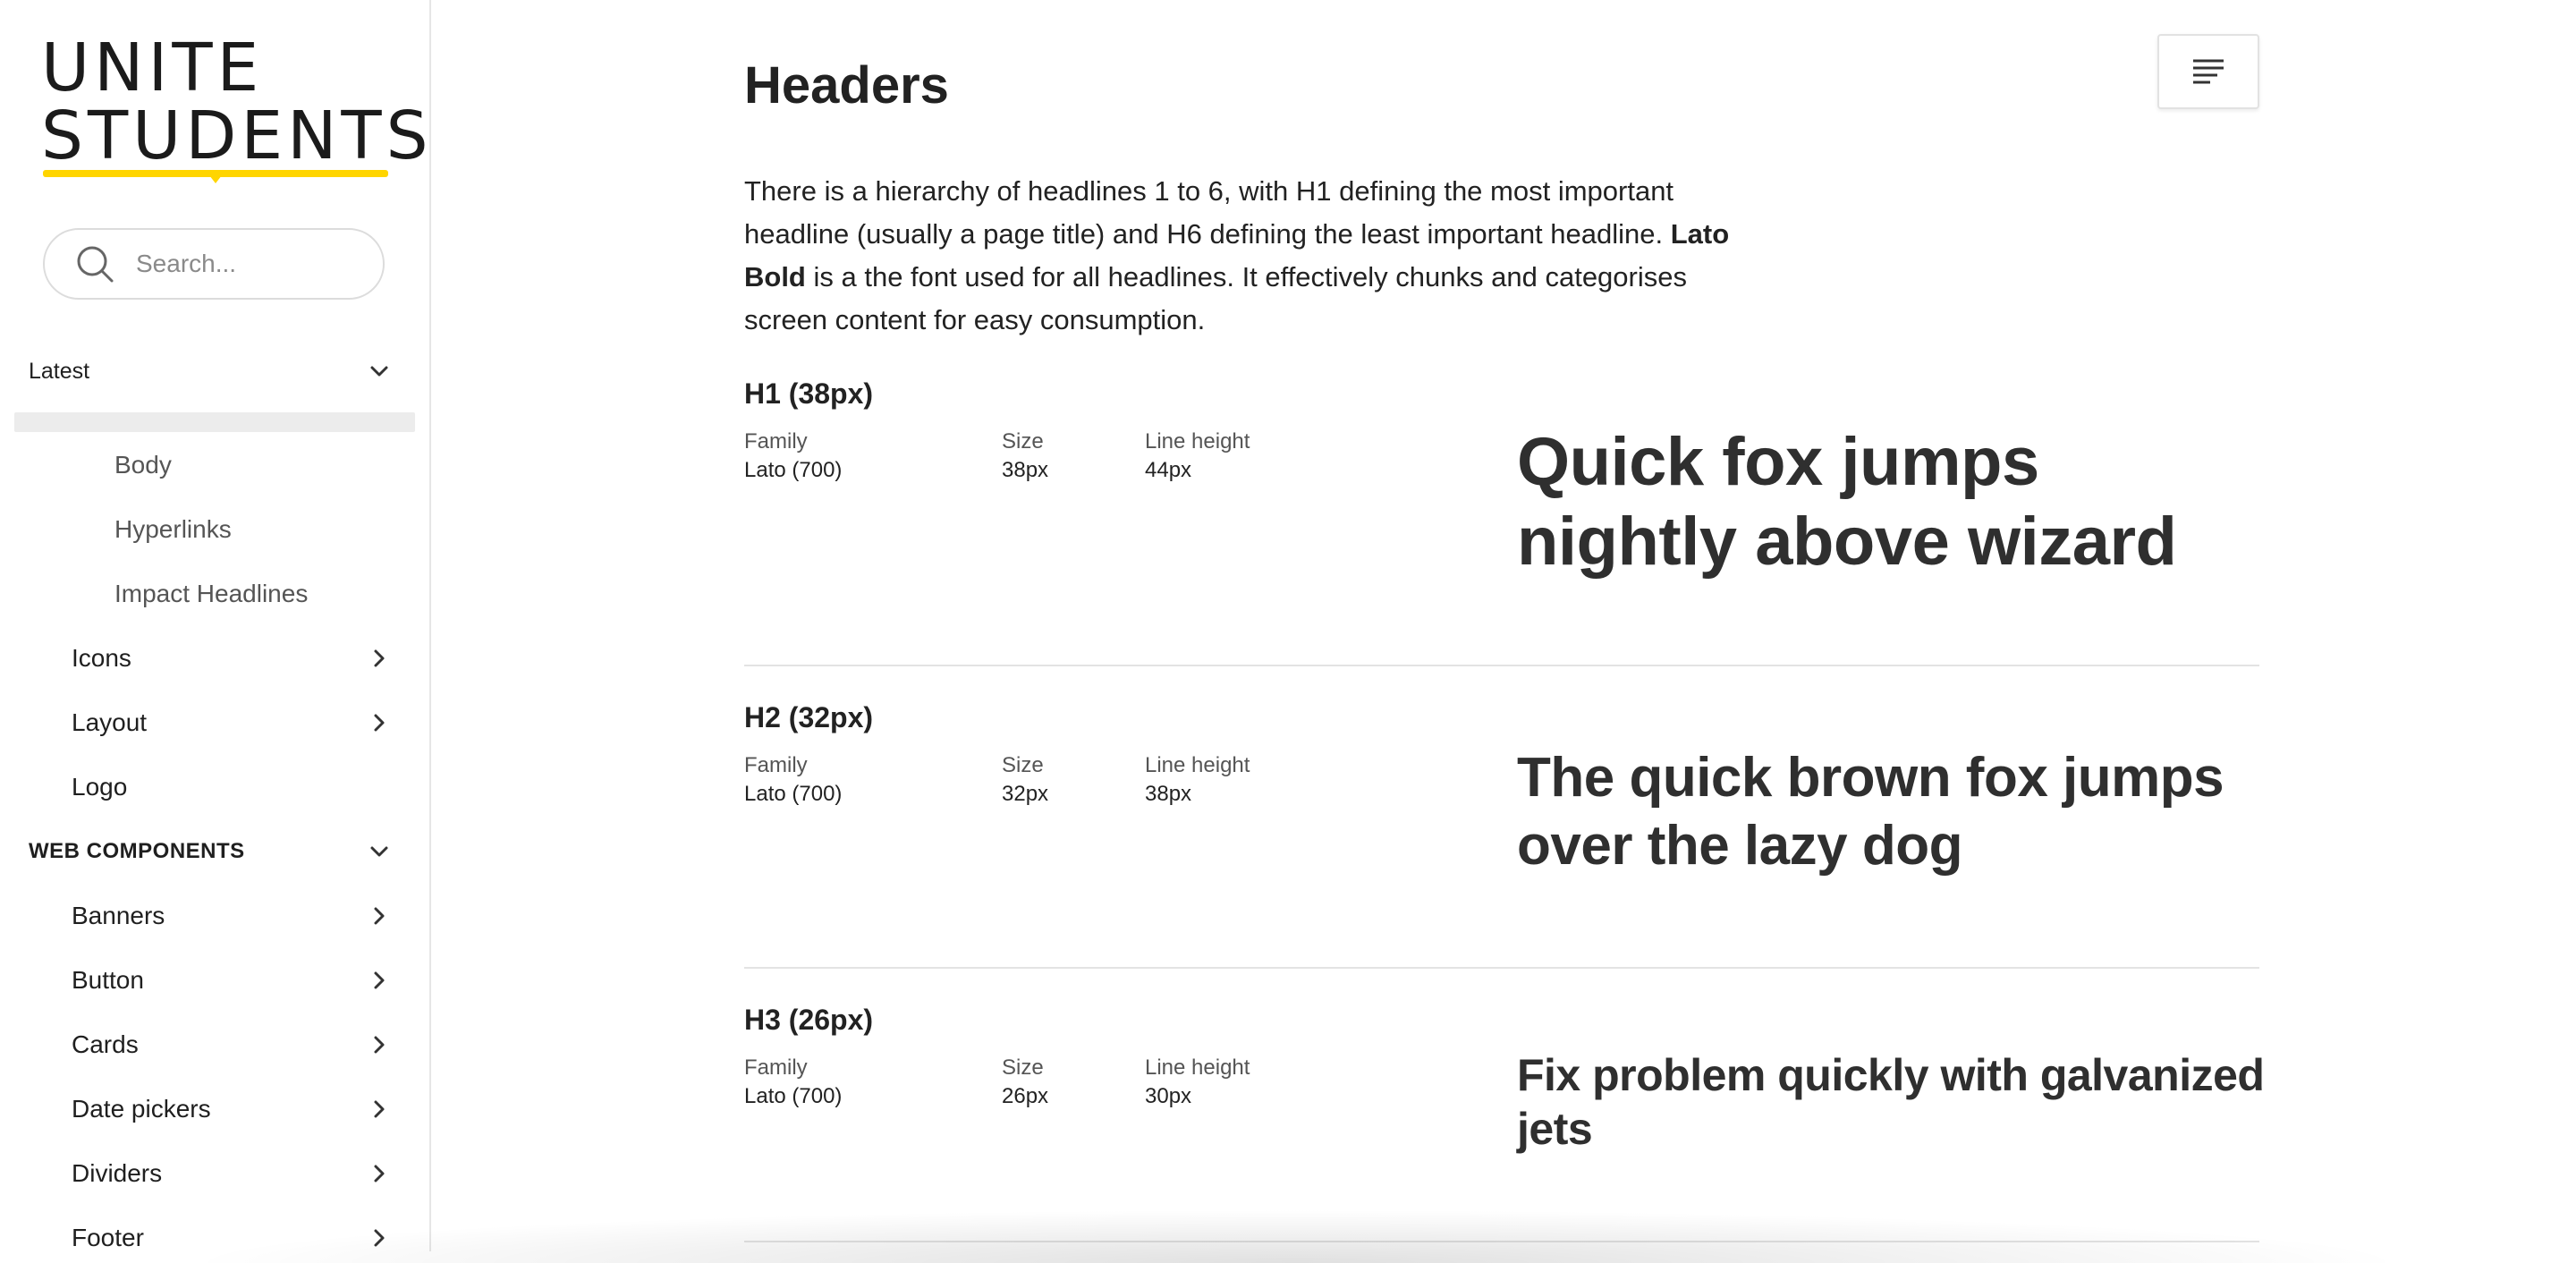  Describe the element at coordinates (1025, 794) in the screenshot. I see `size-value: 32px` at that location.